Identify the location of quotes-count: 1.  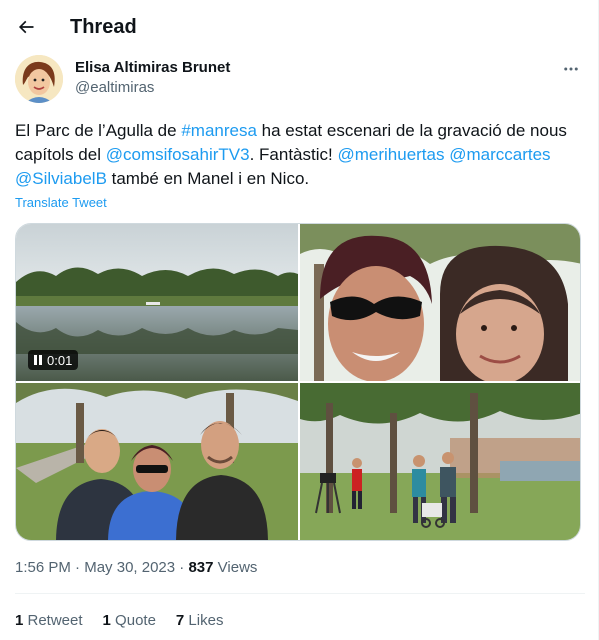
(106, 620).